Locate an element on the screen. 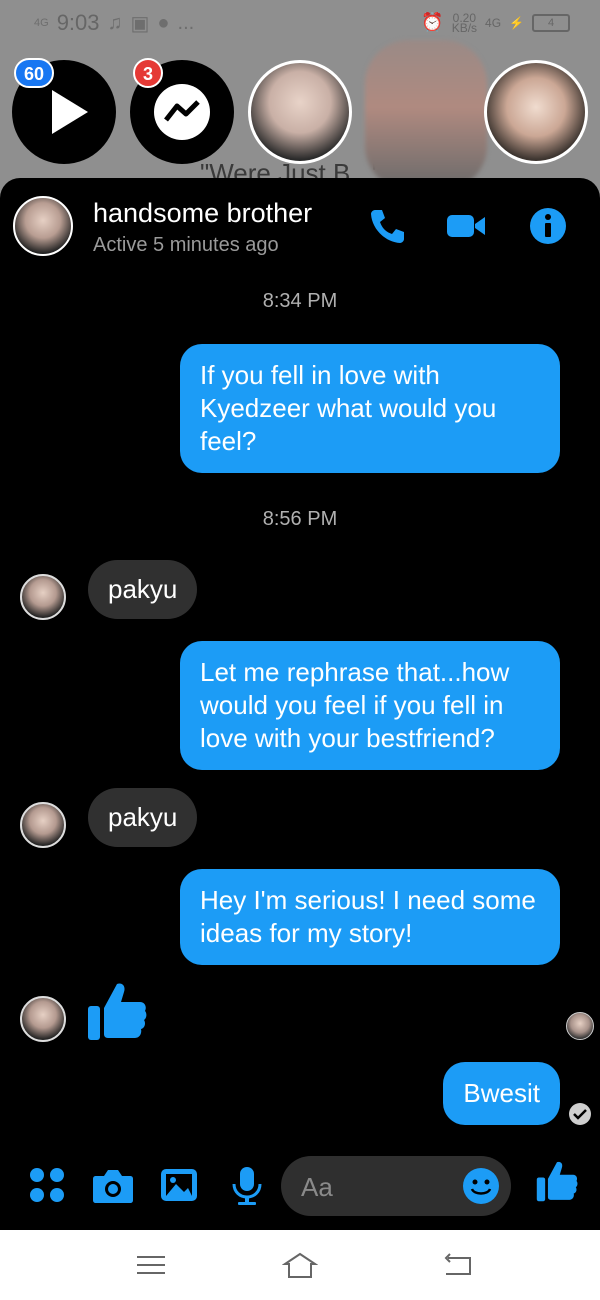  music-icon: ♫ is located at coordinates (115, 22).